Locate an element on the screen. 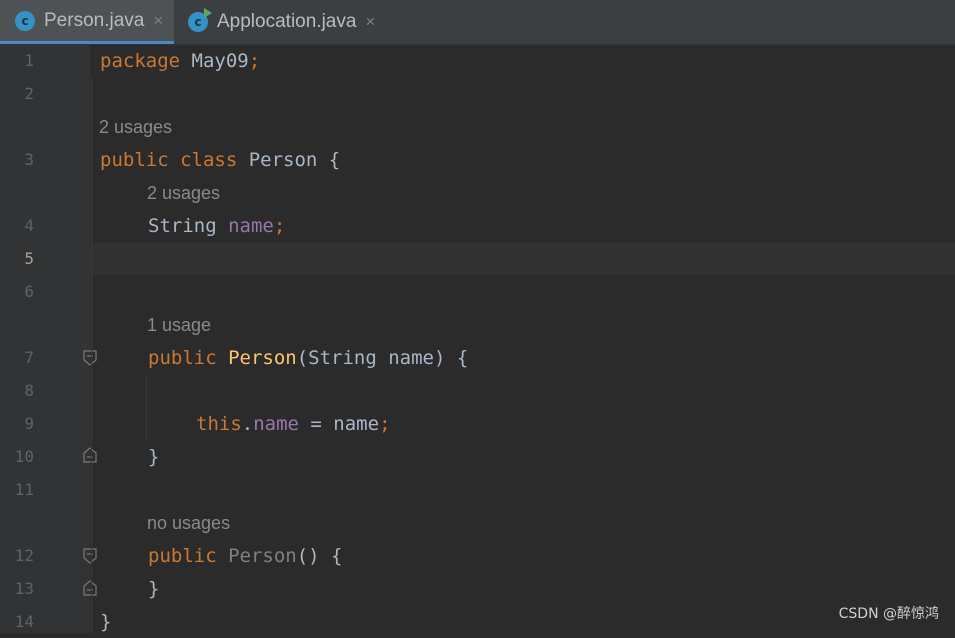  code-line-14: } is located at coordinates (105, 622).